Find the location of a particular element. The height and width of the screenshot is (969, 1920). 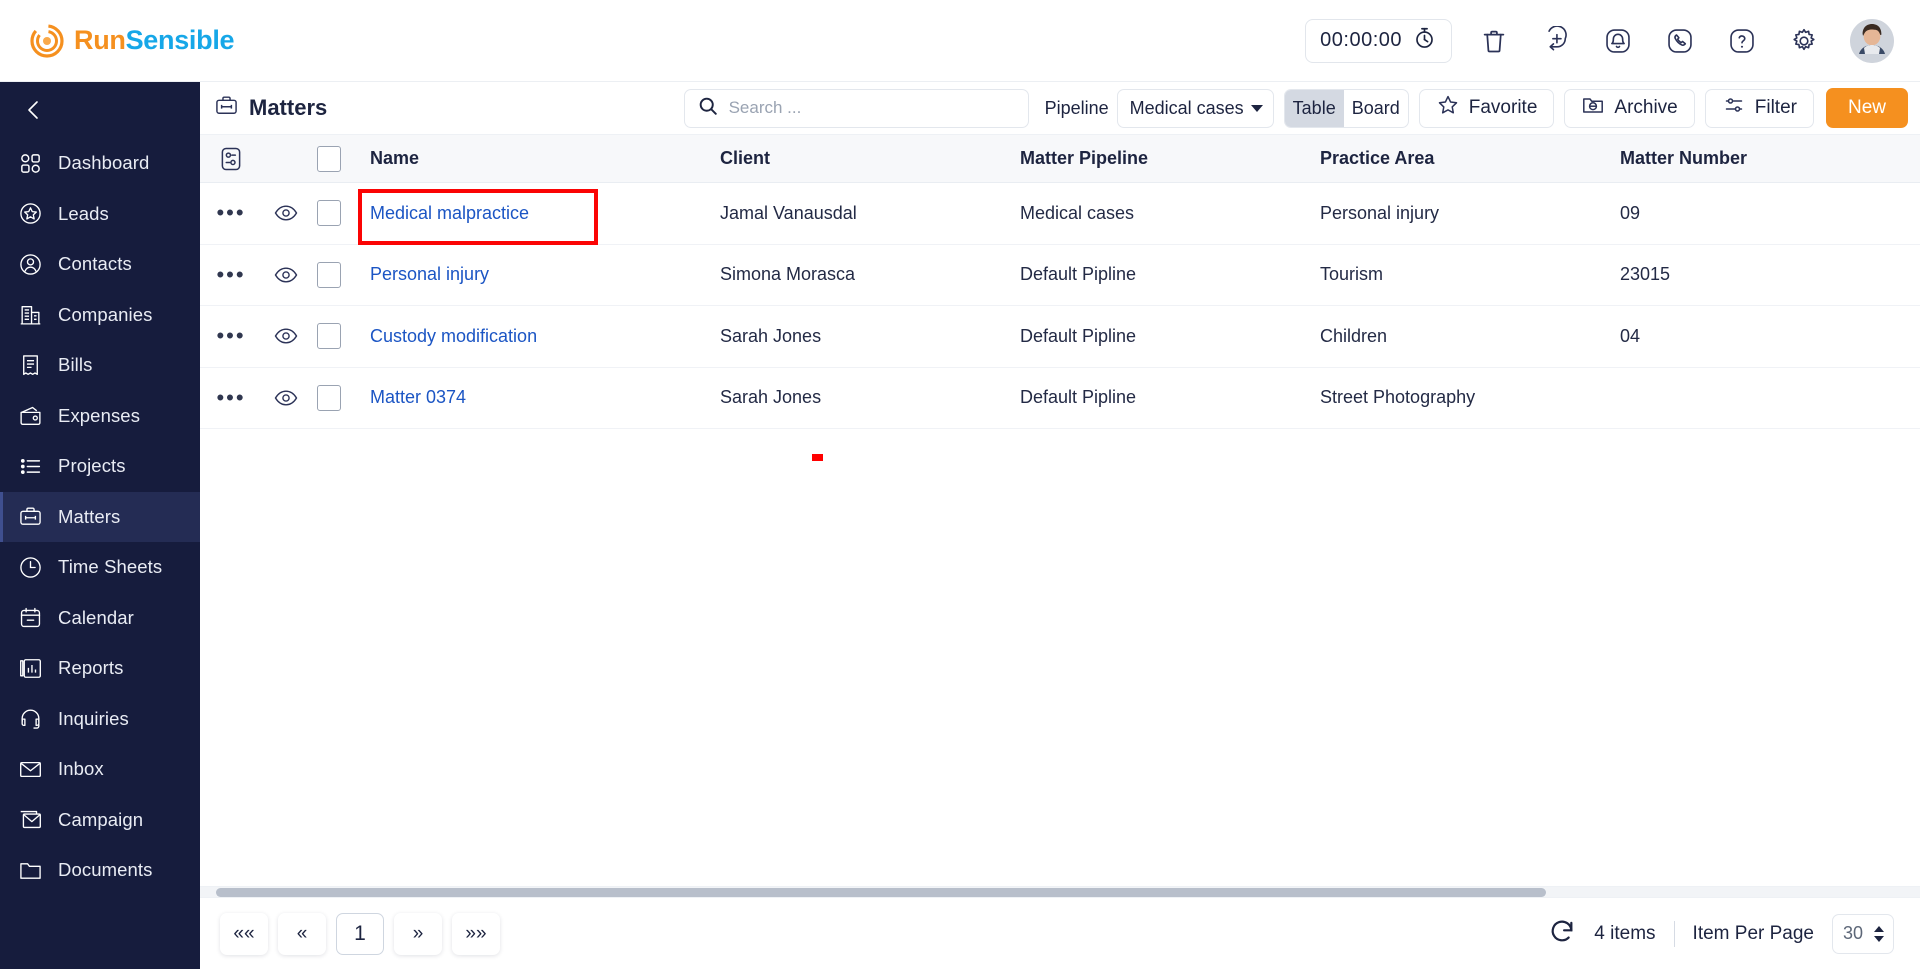

sidebar-item-calendar: Calendar is located at coordinates (100, 618).